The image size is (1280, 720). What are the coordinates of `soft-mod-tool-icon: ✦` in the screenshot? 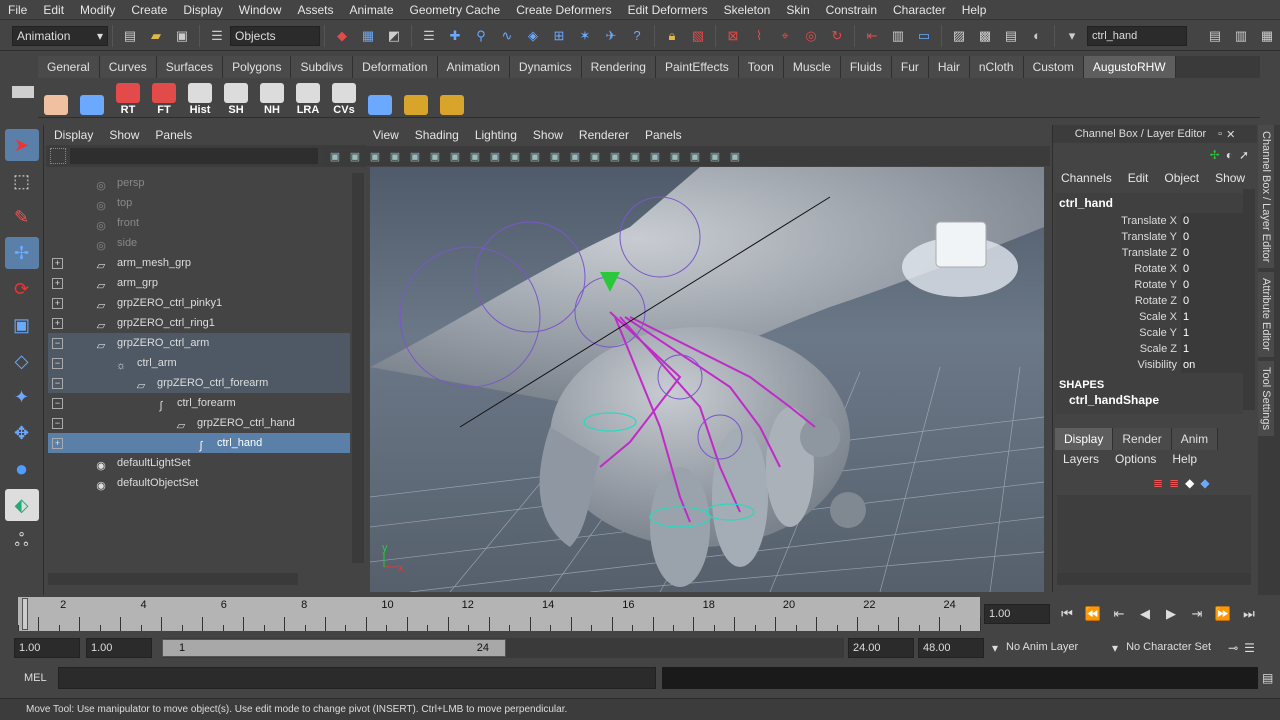 It's located at (22, 397).